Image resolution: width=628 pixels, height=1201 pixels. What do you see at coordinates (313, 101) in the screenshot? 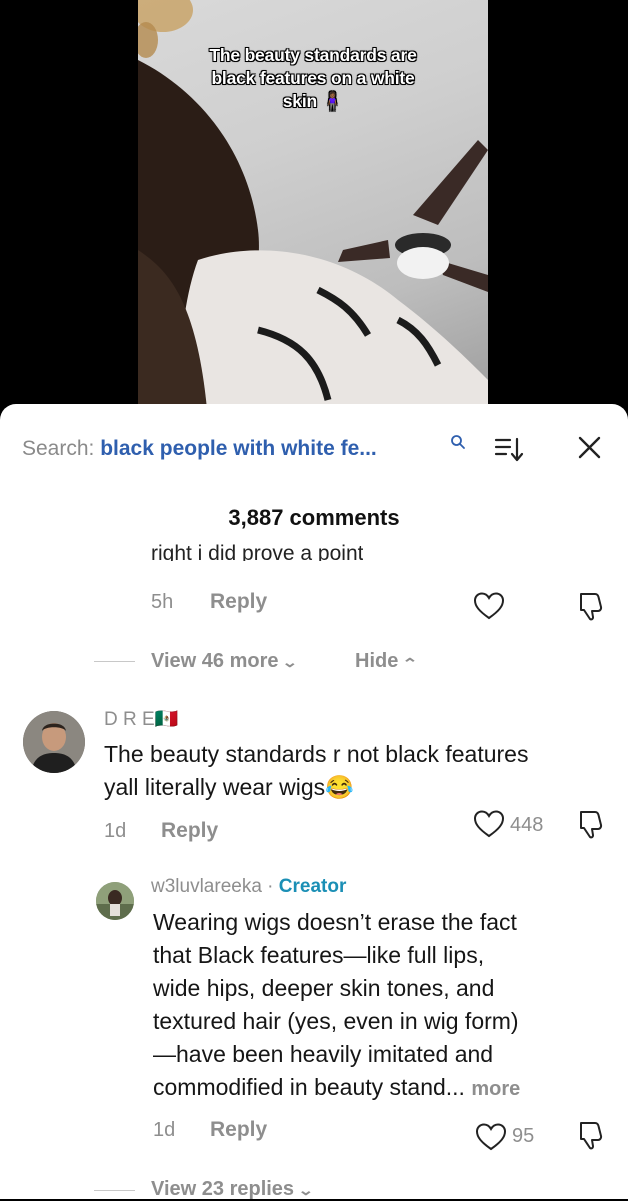
I see `caption-line: skin 🧍🏾‍♀️` at bounding box center [313, 101].